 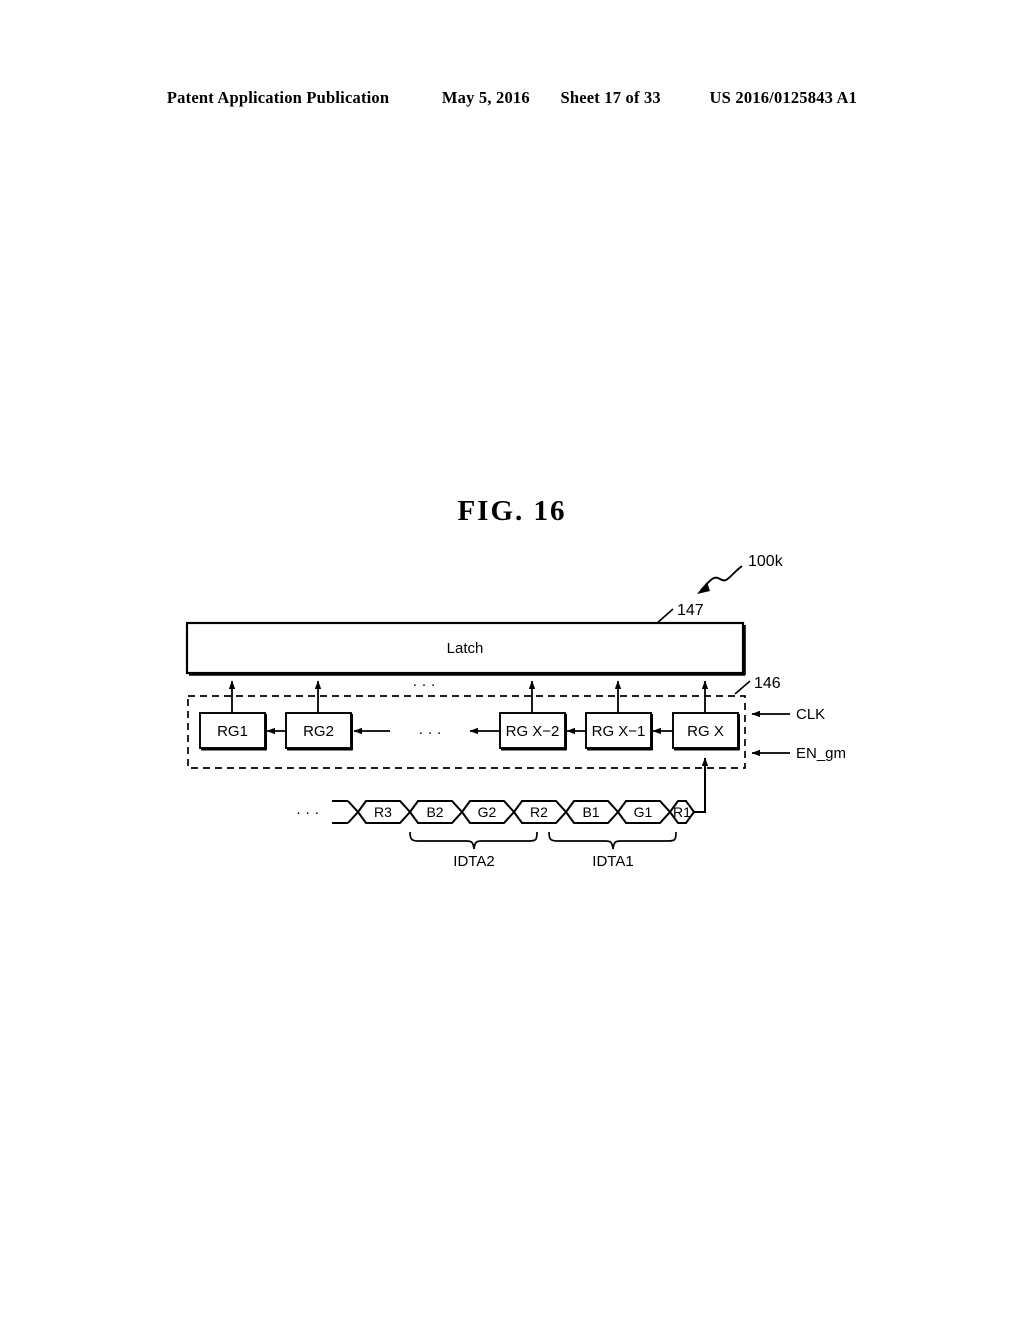 I want to click on callout-147-label: 147, so click(x=690, y=610).